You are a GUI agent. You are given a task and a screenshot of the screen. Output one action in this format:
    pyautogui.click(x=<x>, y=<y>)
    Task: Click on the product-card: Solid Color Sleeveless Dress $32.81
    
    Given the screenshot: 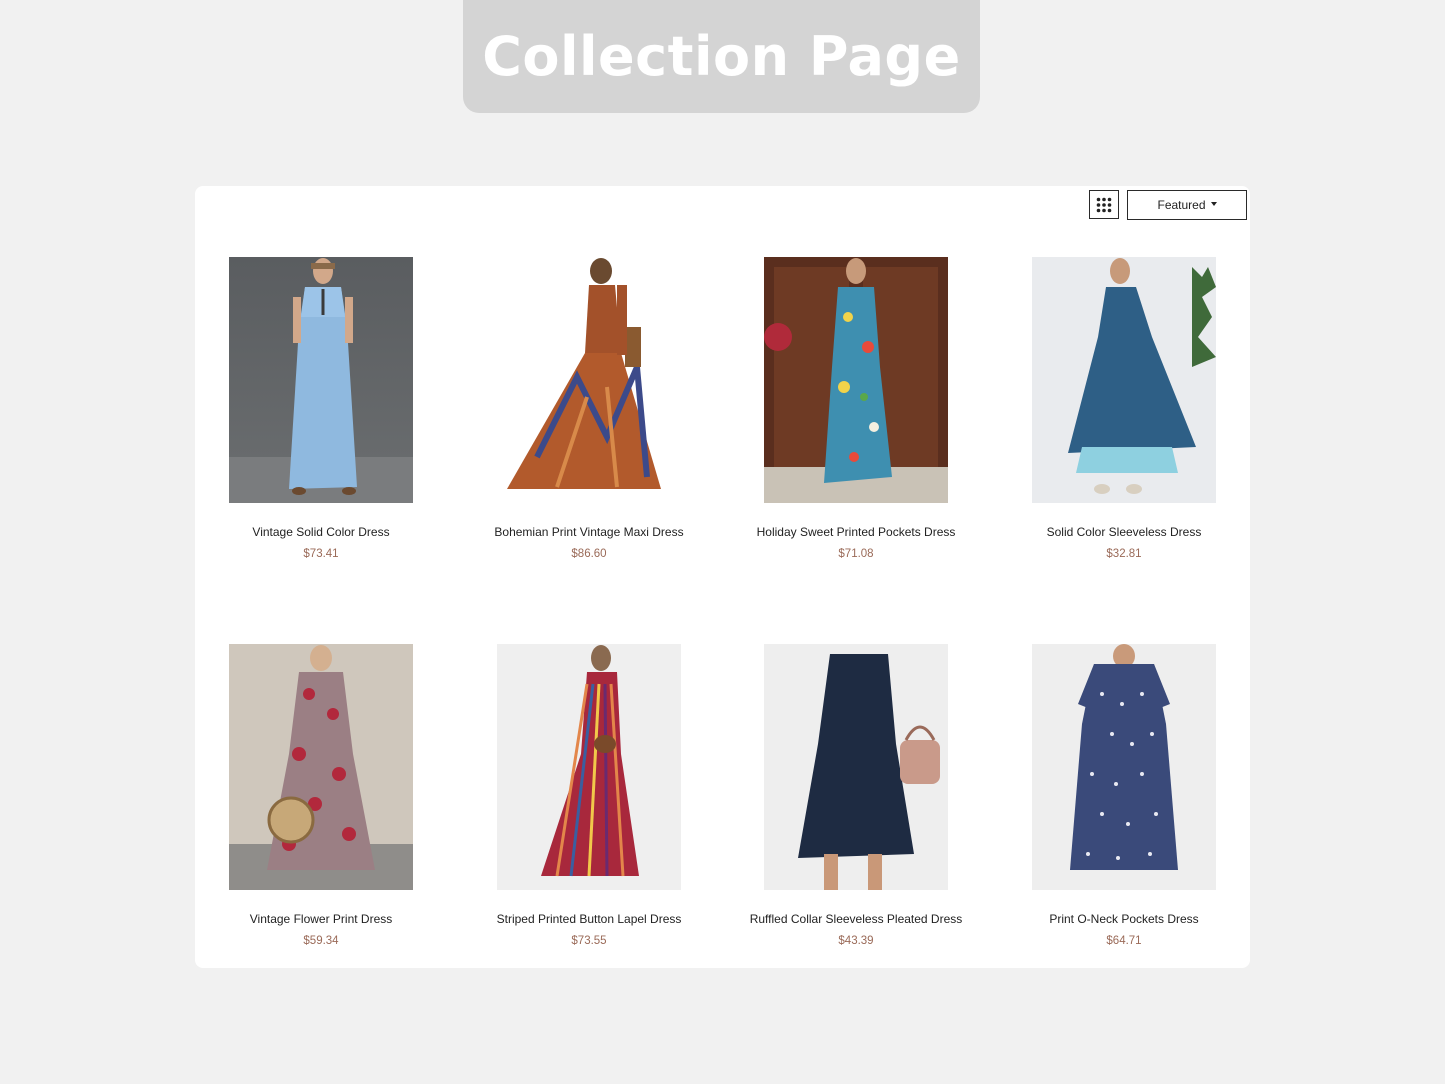 What is the action you would take?
    pyautogui.click(x=1124, y=409)
    